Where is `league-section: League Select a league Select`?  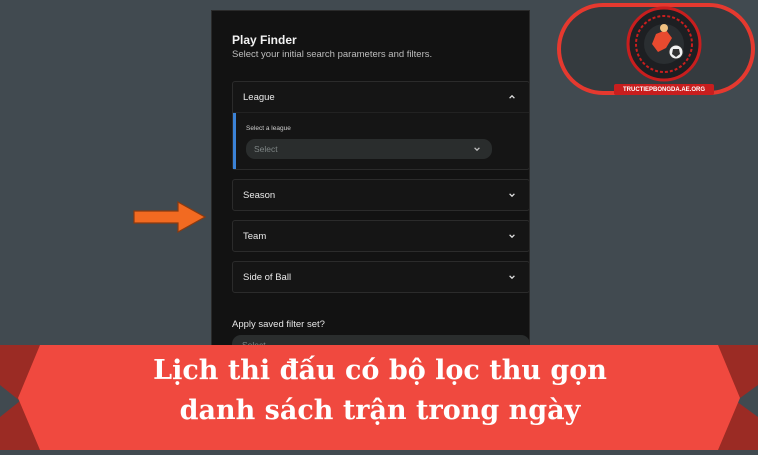 league-section: League Select a league Select is located at coordinates (381, 125).